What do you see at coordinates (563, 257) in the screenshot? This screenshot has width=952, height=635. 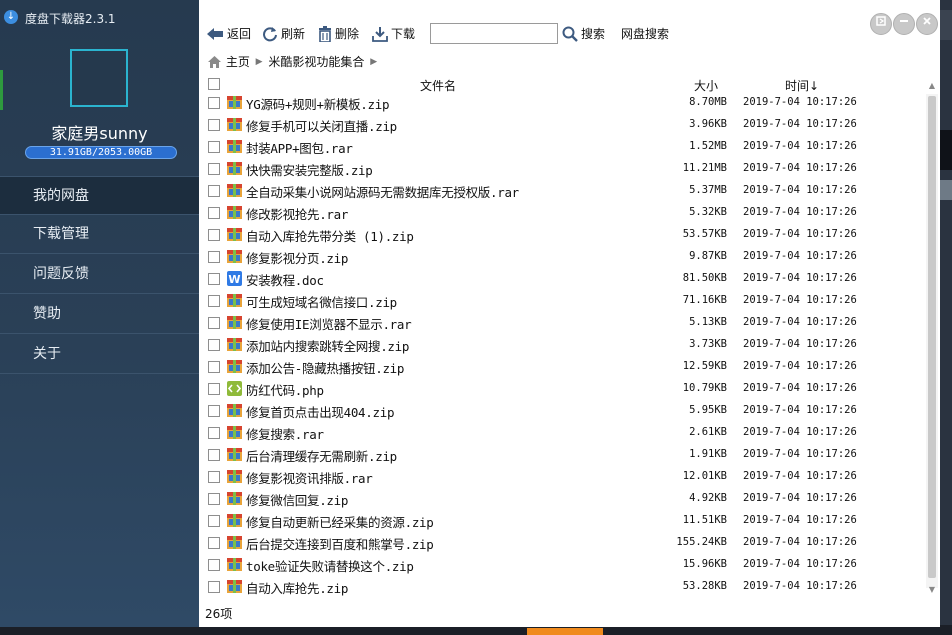 I see `table-row: 修复影视分页.zip 9.87KB 2019-7-04 10:17:26` at bounding box center [563, 257].